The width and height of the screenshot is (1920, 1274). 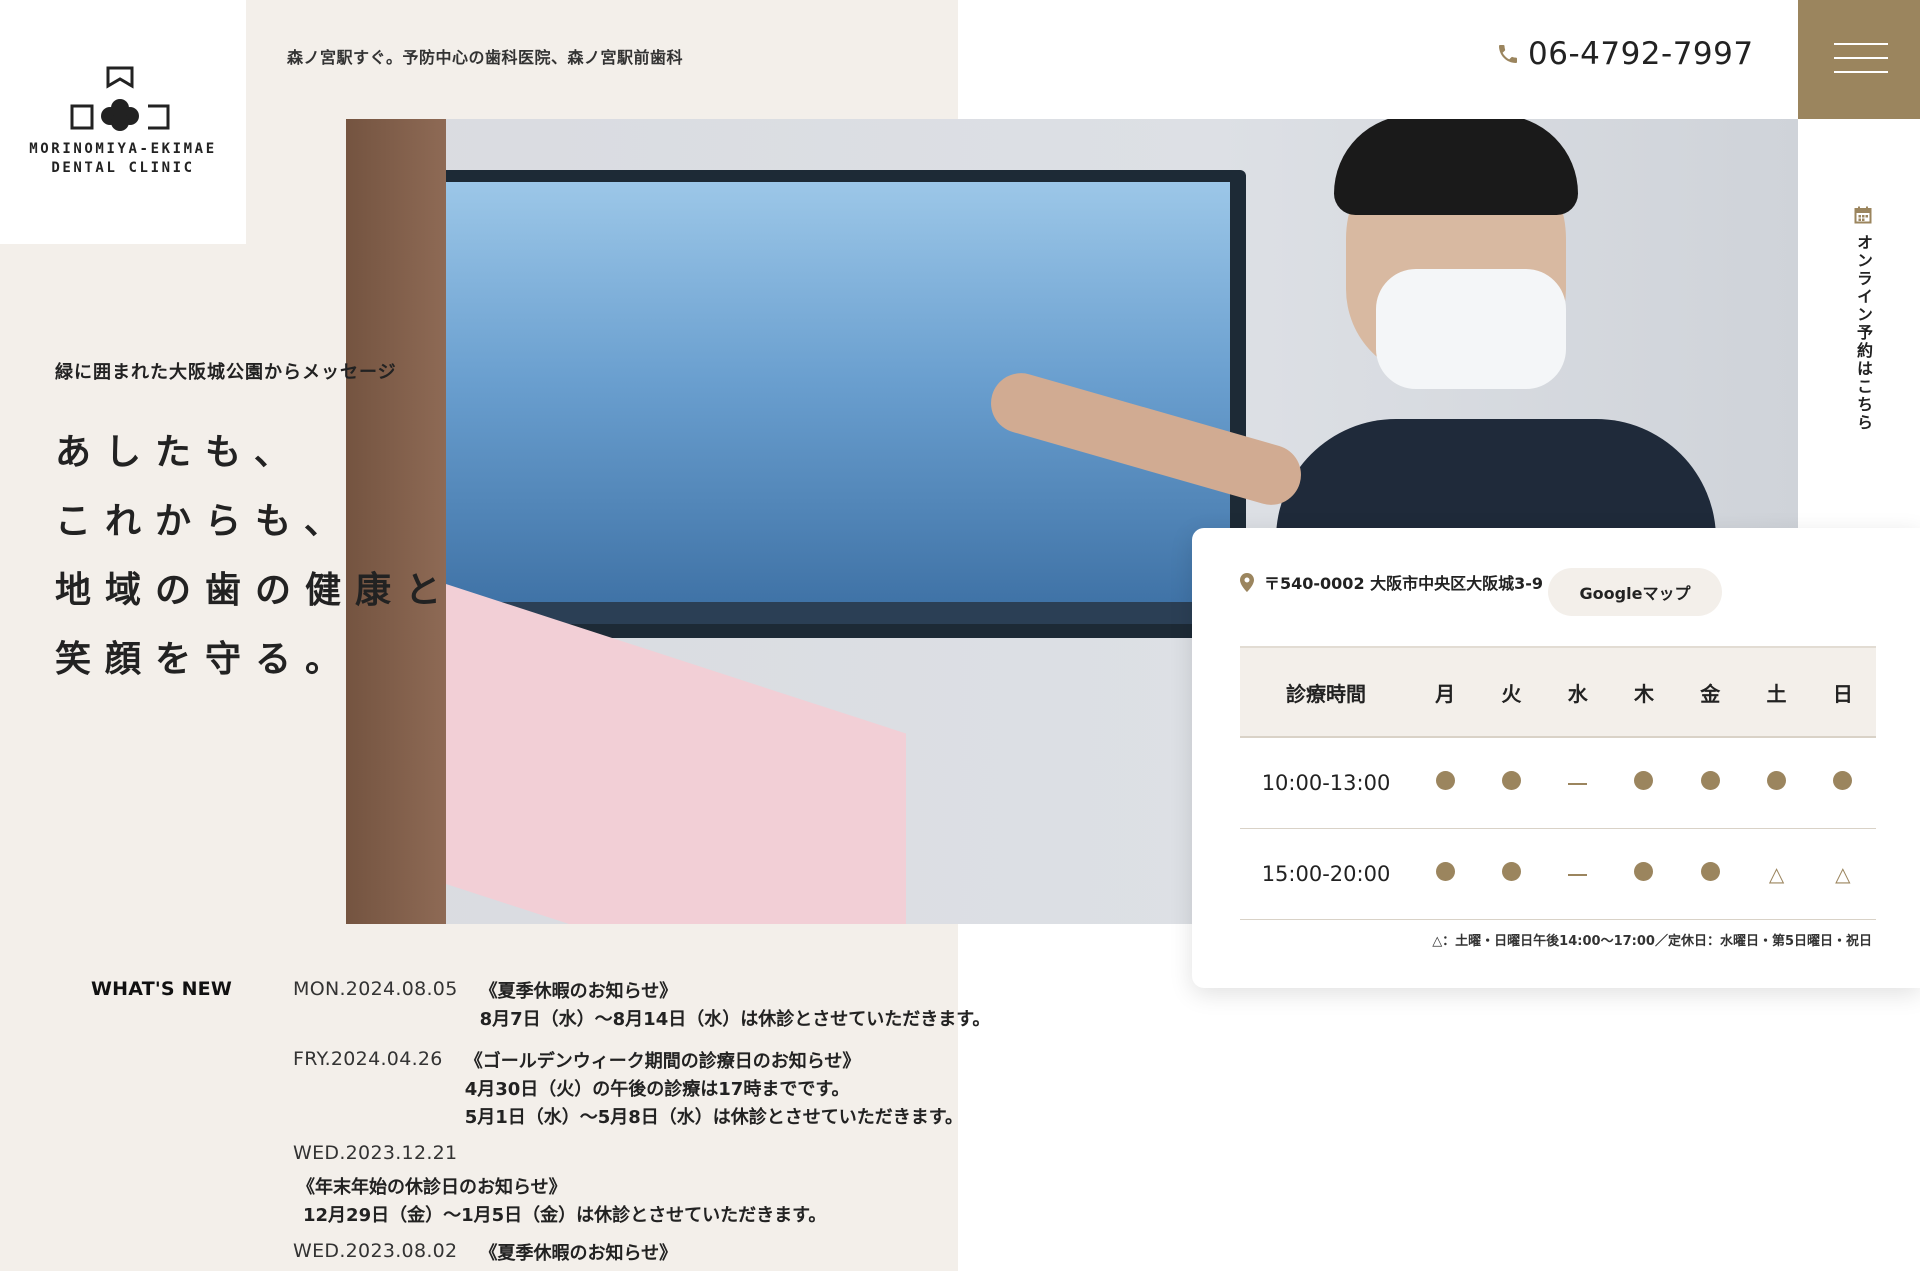 I want to click on menu-button, so click(x=1859, y=59).